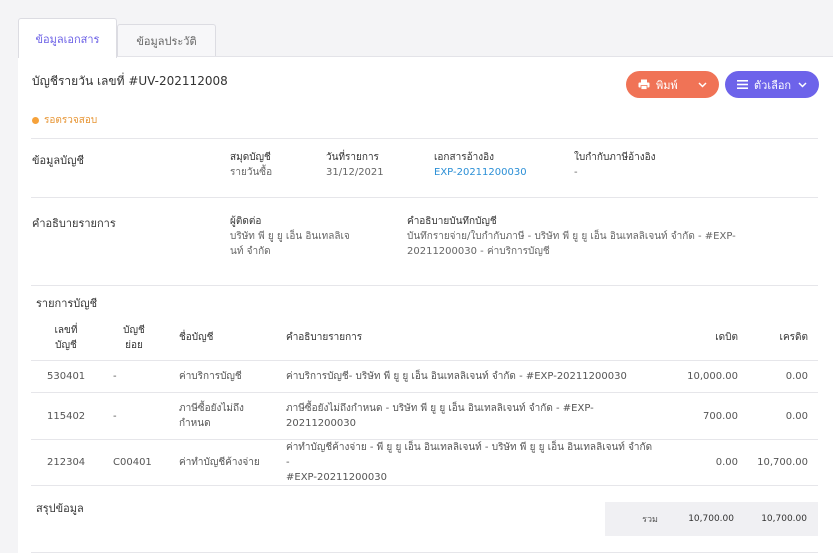  I want to click on description-heading: คำอธิบายรายการ, so click(74, 223).